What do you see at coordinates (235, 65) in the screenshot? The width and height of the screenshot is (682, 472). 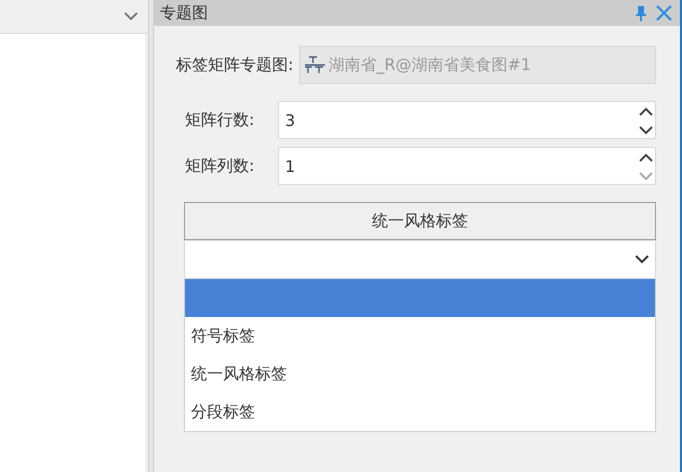 I see `field-label: 标签矩阵专题图:` at bounding box center [235, 65].